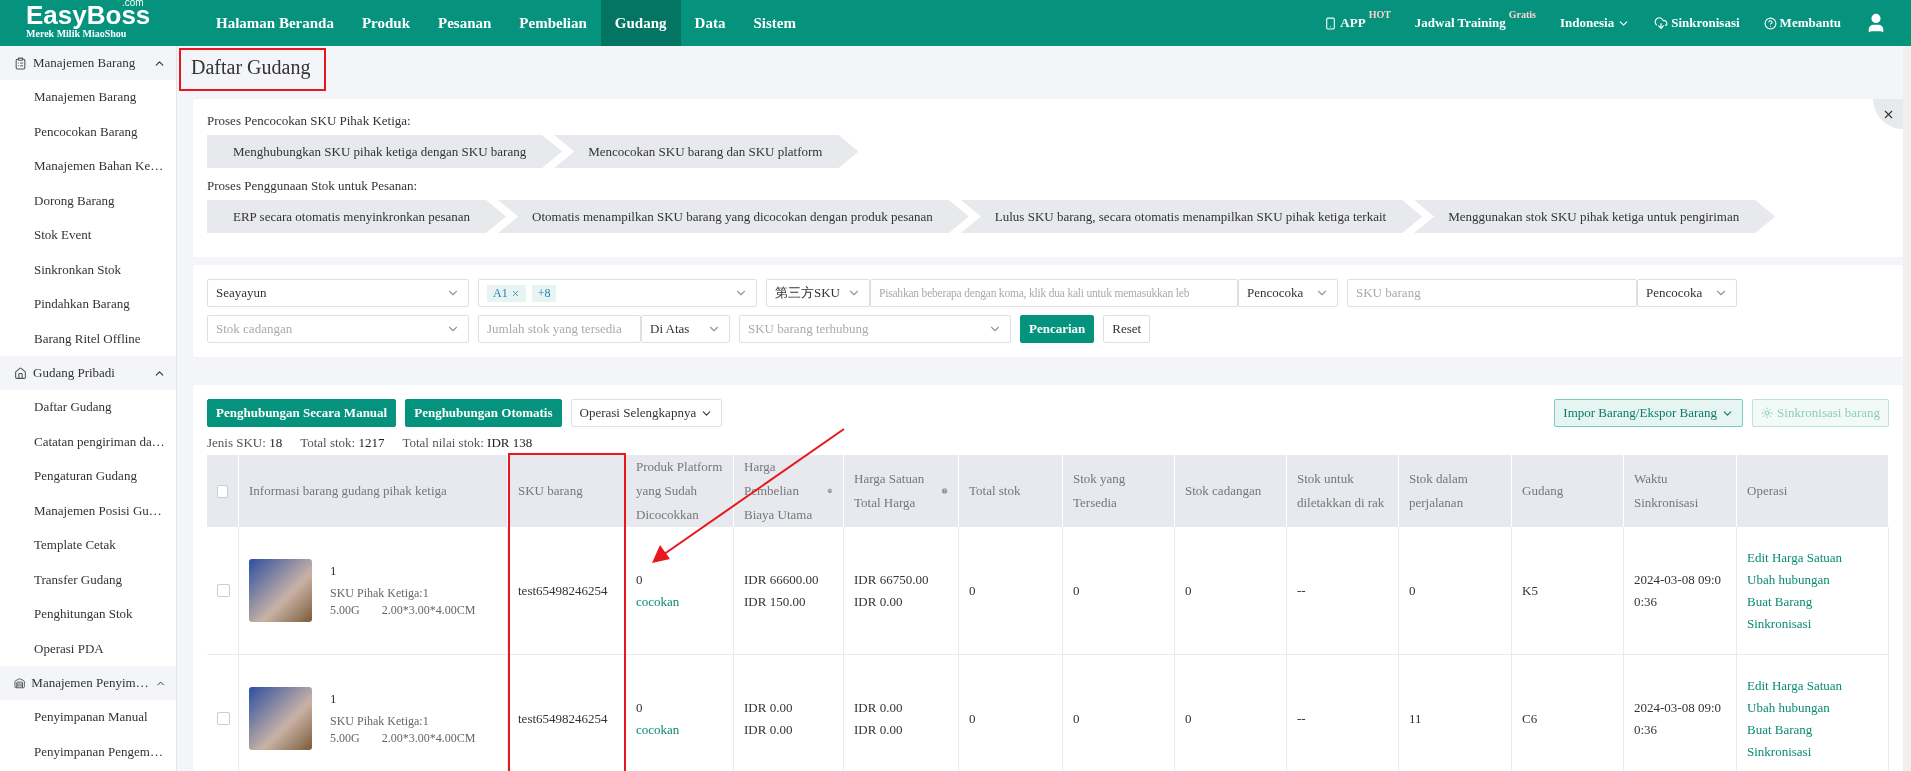  What do you see at coordinates (775, 601) in the screenshot?
I see `price-text: IDR 150.00` at bounding box center [775, 601].